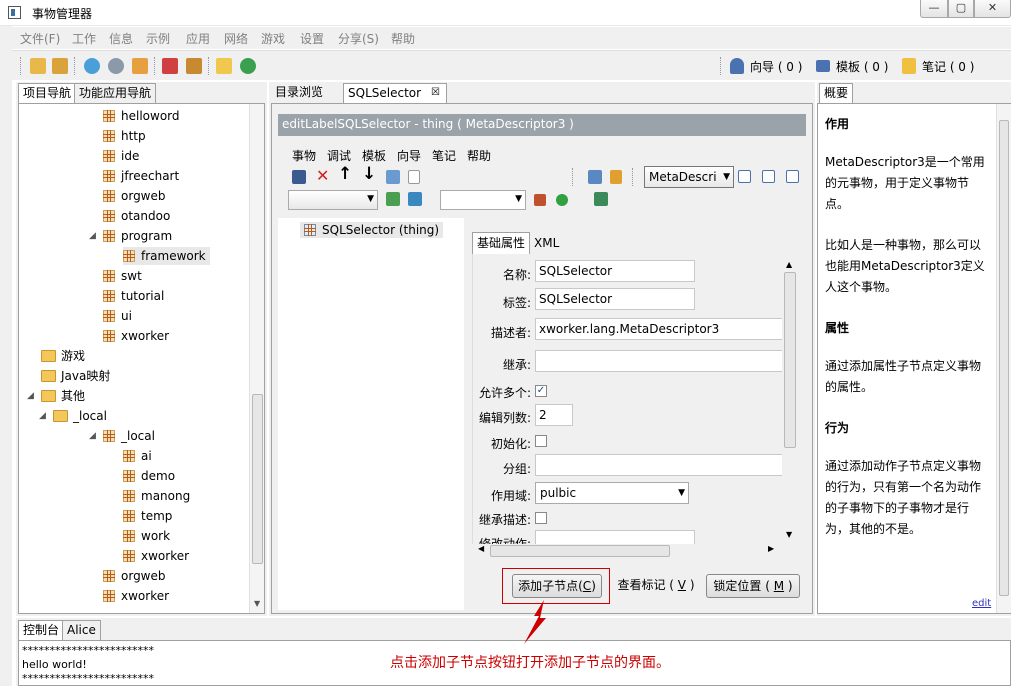 This screenshot has height=686, width=1011. What do you see at coordinates (435, 93) in the screenshot?
I see `tab-close-icon: ☒` at bounding box center [435, 93].